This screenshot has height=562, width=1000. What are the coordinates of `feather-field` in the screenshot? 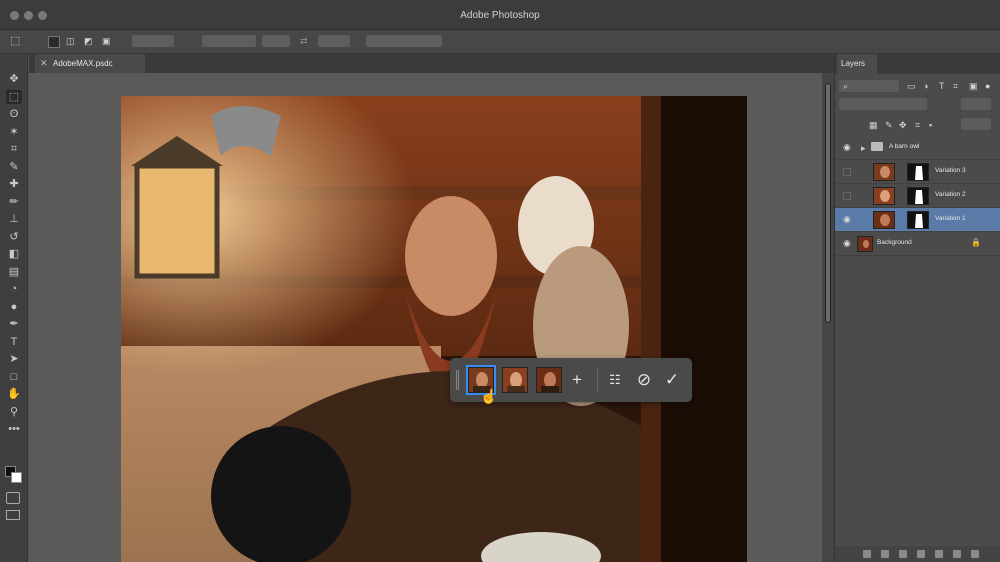 It's located at (153, 41).